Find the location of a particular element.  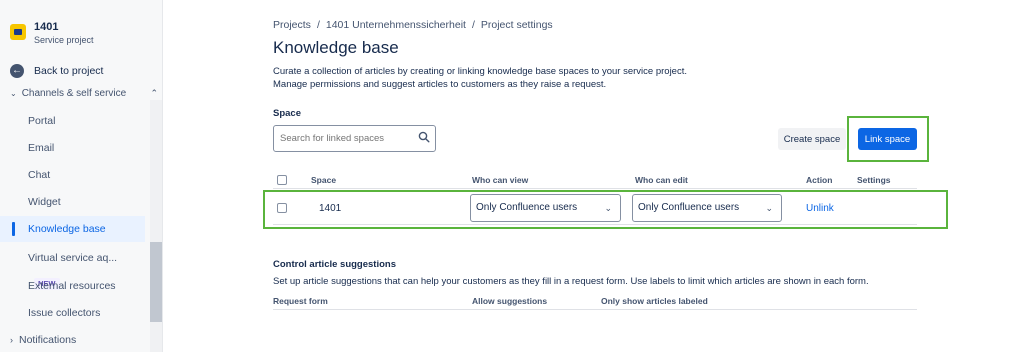

table-row-divider is located at coordinates (595, 224).